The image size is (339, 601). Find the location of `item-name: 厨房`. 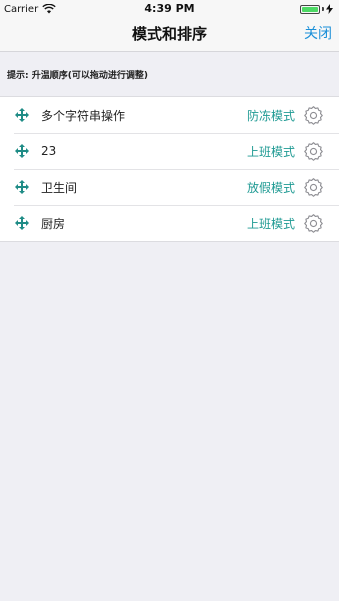

item-name: 厨房 is located at coordinates (53, 223).